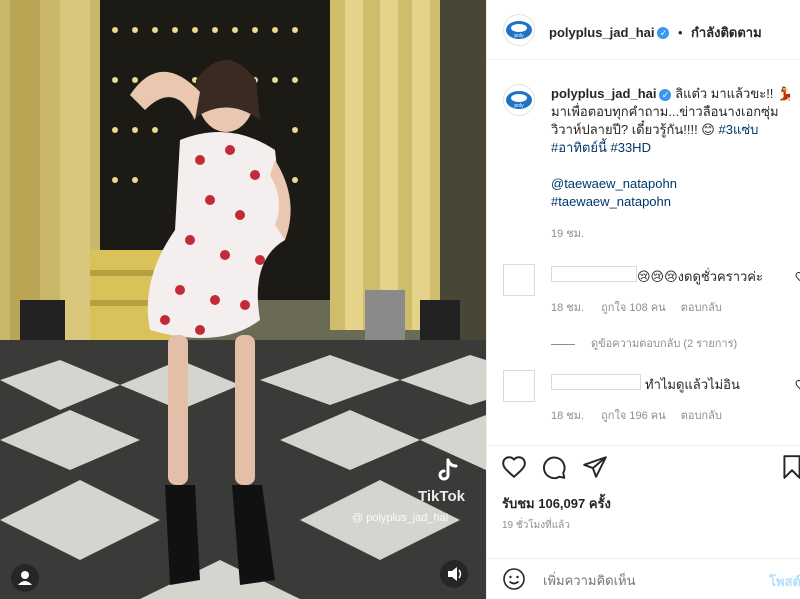  What do you see at coordinates (692, 384) in the screenshot?
I see `comment-text: ทำไมดูแล้วไม่อิน` at bounding box center [692, 384].